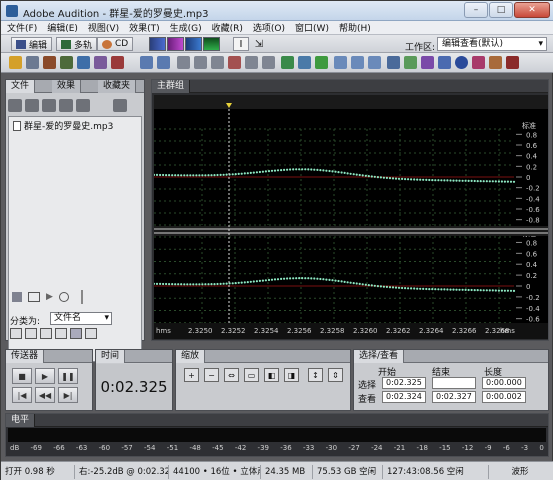 Image resolution: width=553 pixels, height=480 pixels. I want to click on silence-icon, so click(287, 62).